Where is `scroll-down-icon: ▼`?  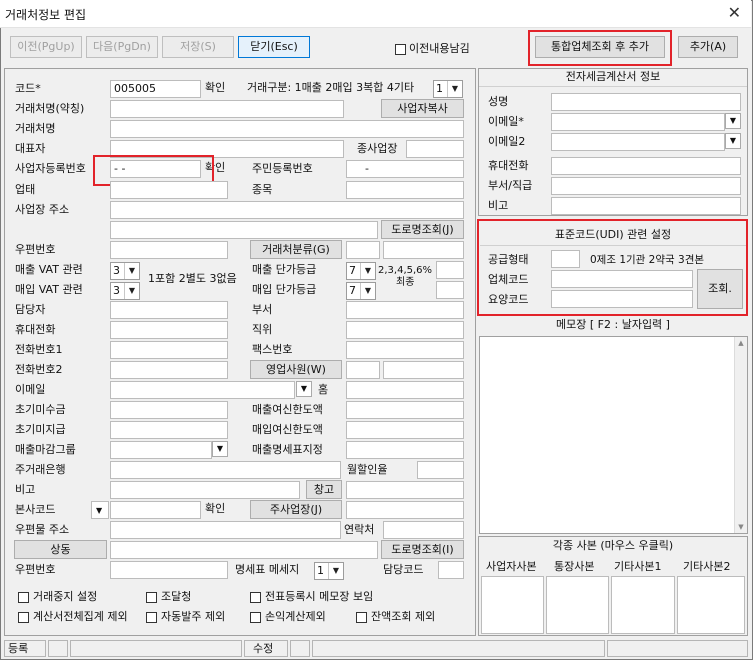 scroll-down-icon: ▼ is located at coordinates (741, 527).